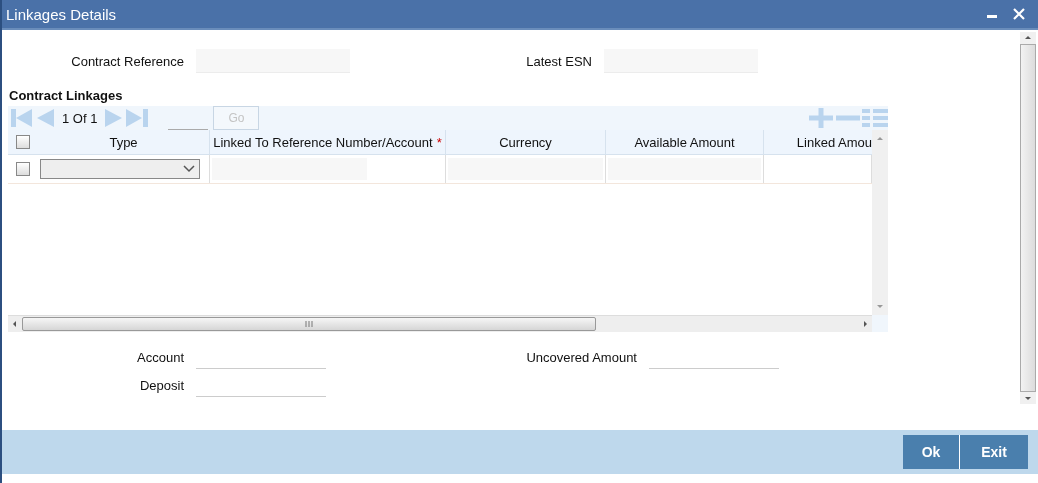 This screenshot has width=1038, height=483. What do you see at coordinates (45, 118) in the screenshot?
I see `previous-page-icon` at bounding box center [45, 118].